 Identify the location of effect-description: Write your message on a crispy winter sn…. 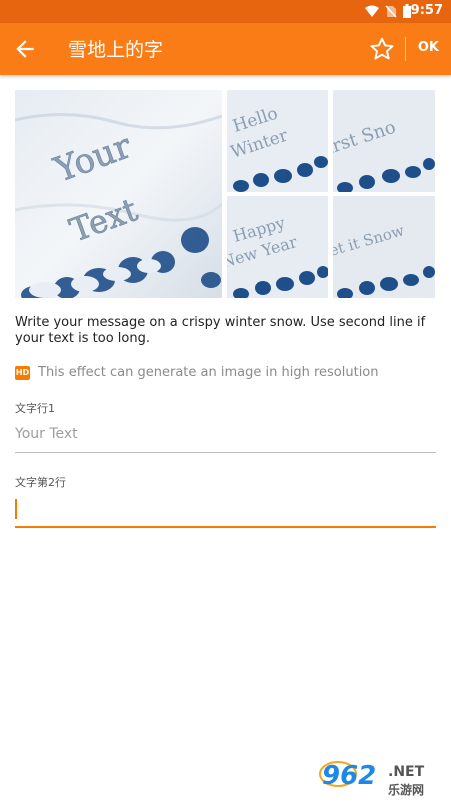
(220, 330).